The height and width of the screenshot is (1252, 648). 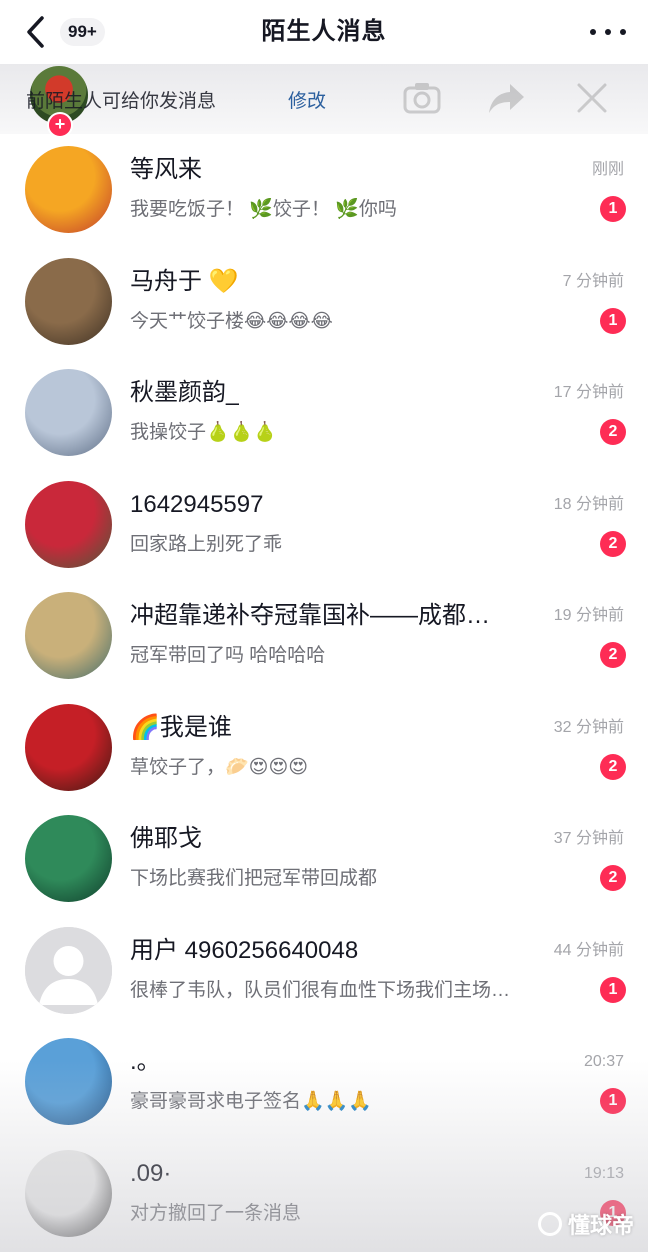 What do you see at coordinates (216, 1213) in the screenshot?
I see `message-preview: 对方撤回了一条消息` at bounding box center [216, 1213].